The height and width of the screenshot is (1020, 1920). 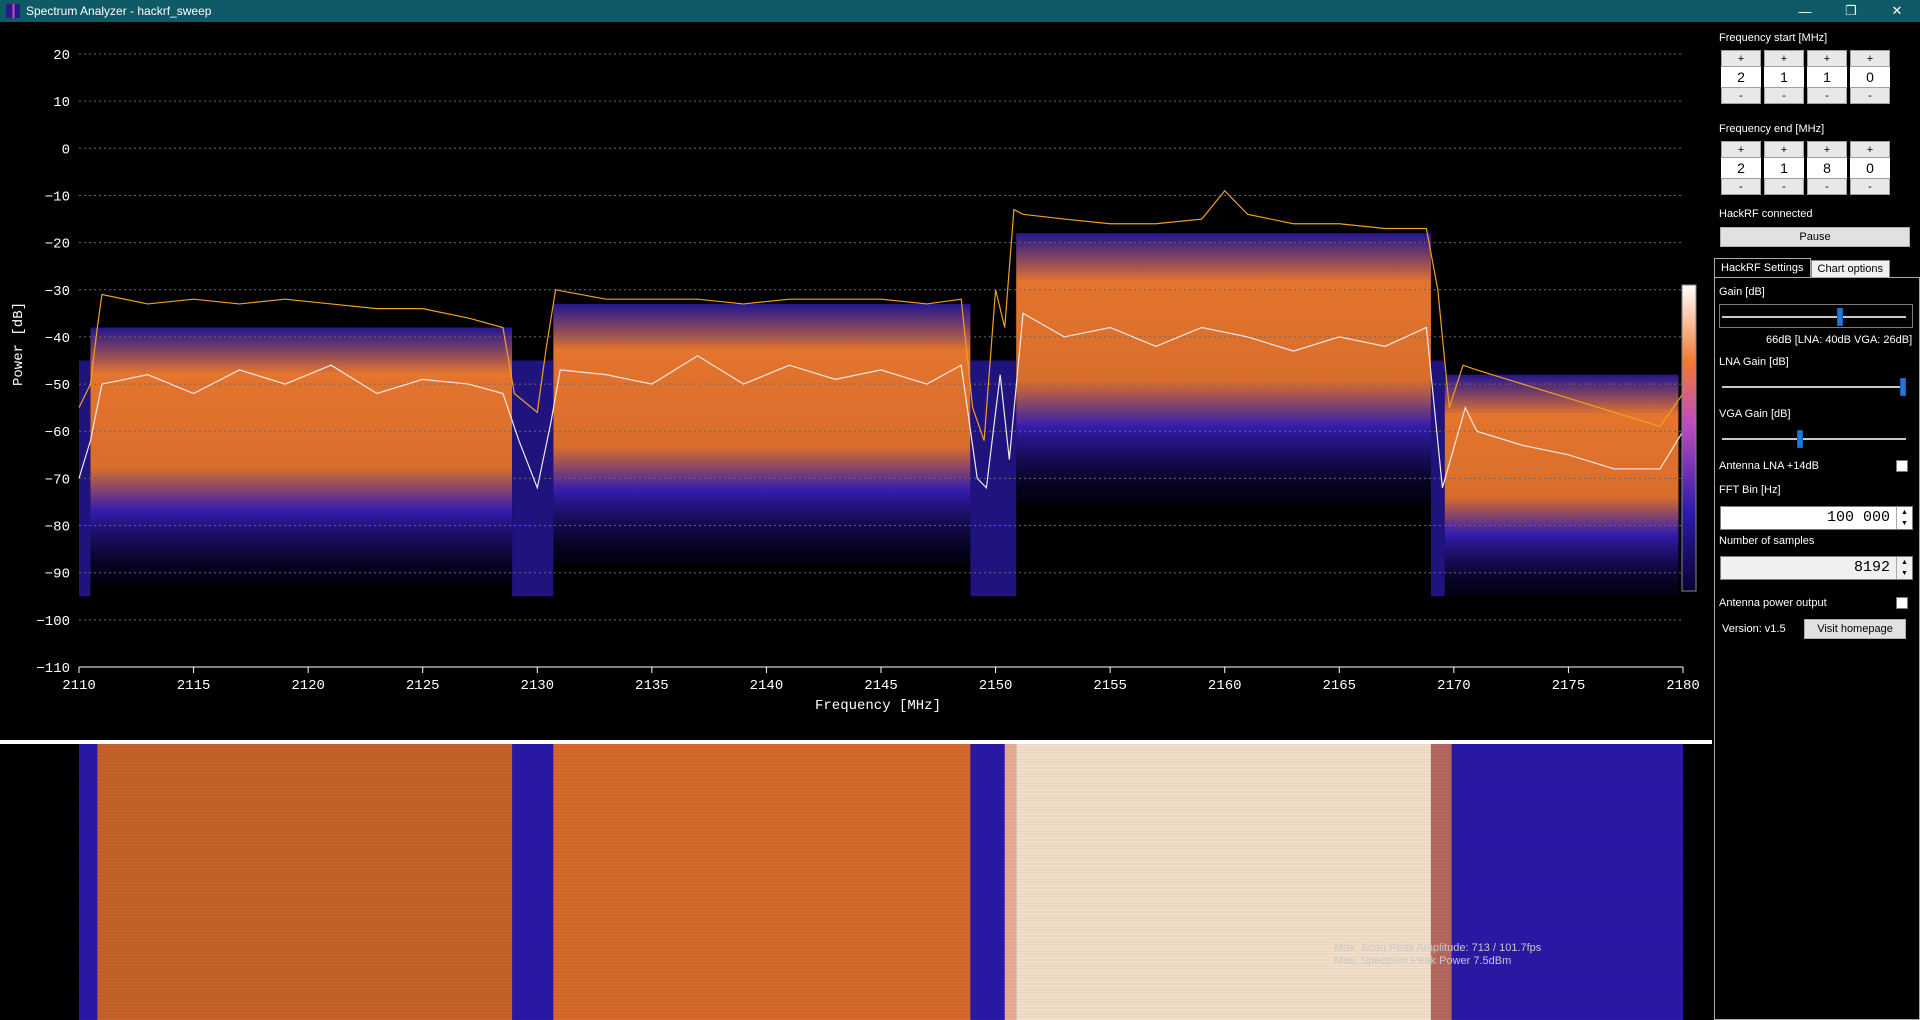 I want to click on pause-button: Pause, so click(x=1815, y=237).